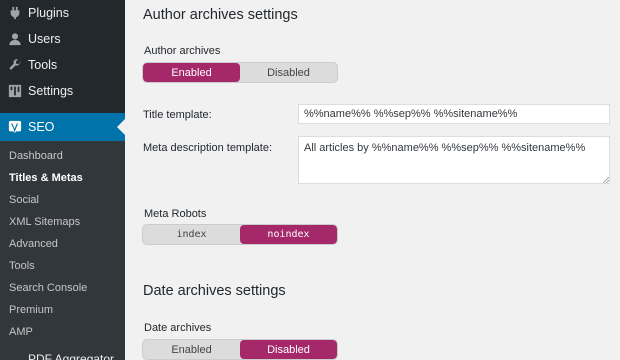 The height and width of the screenshot is (360, 620). Describe the element at coordinates (191, 349) in the screenshot. I see `date-archives-enabled-option: Enabled` at that location.